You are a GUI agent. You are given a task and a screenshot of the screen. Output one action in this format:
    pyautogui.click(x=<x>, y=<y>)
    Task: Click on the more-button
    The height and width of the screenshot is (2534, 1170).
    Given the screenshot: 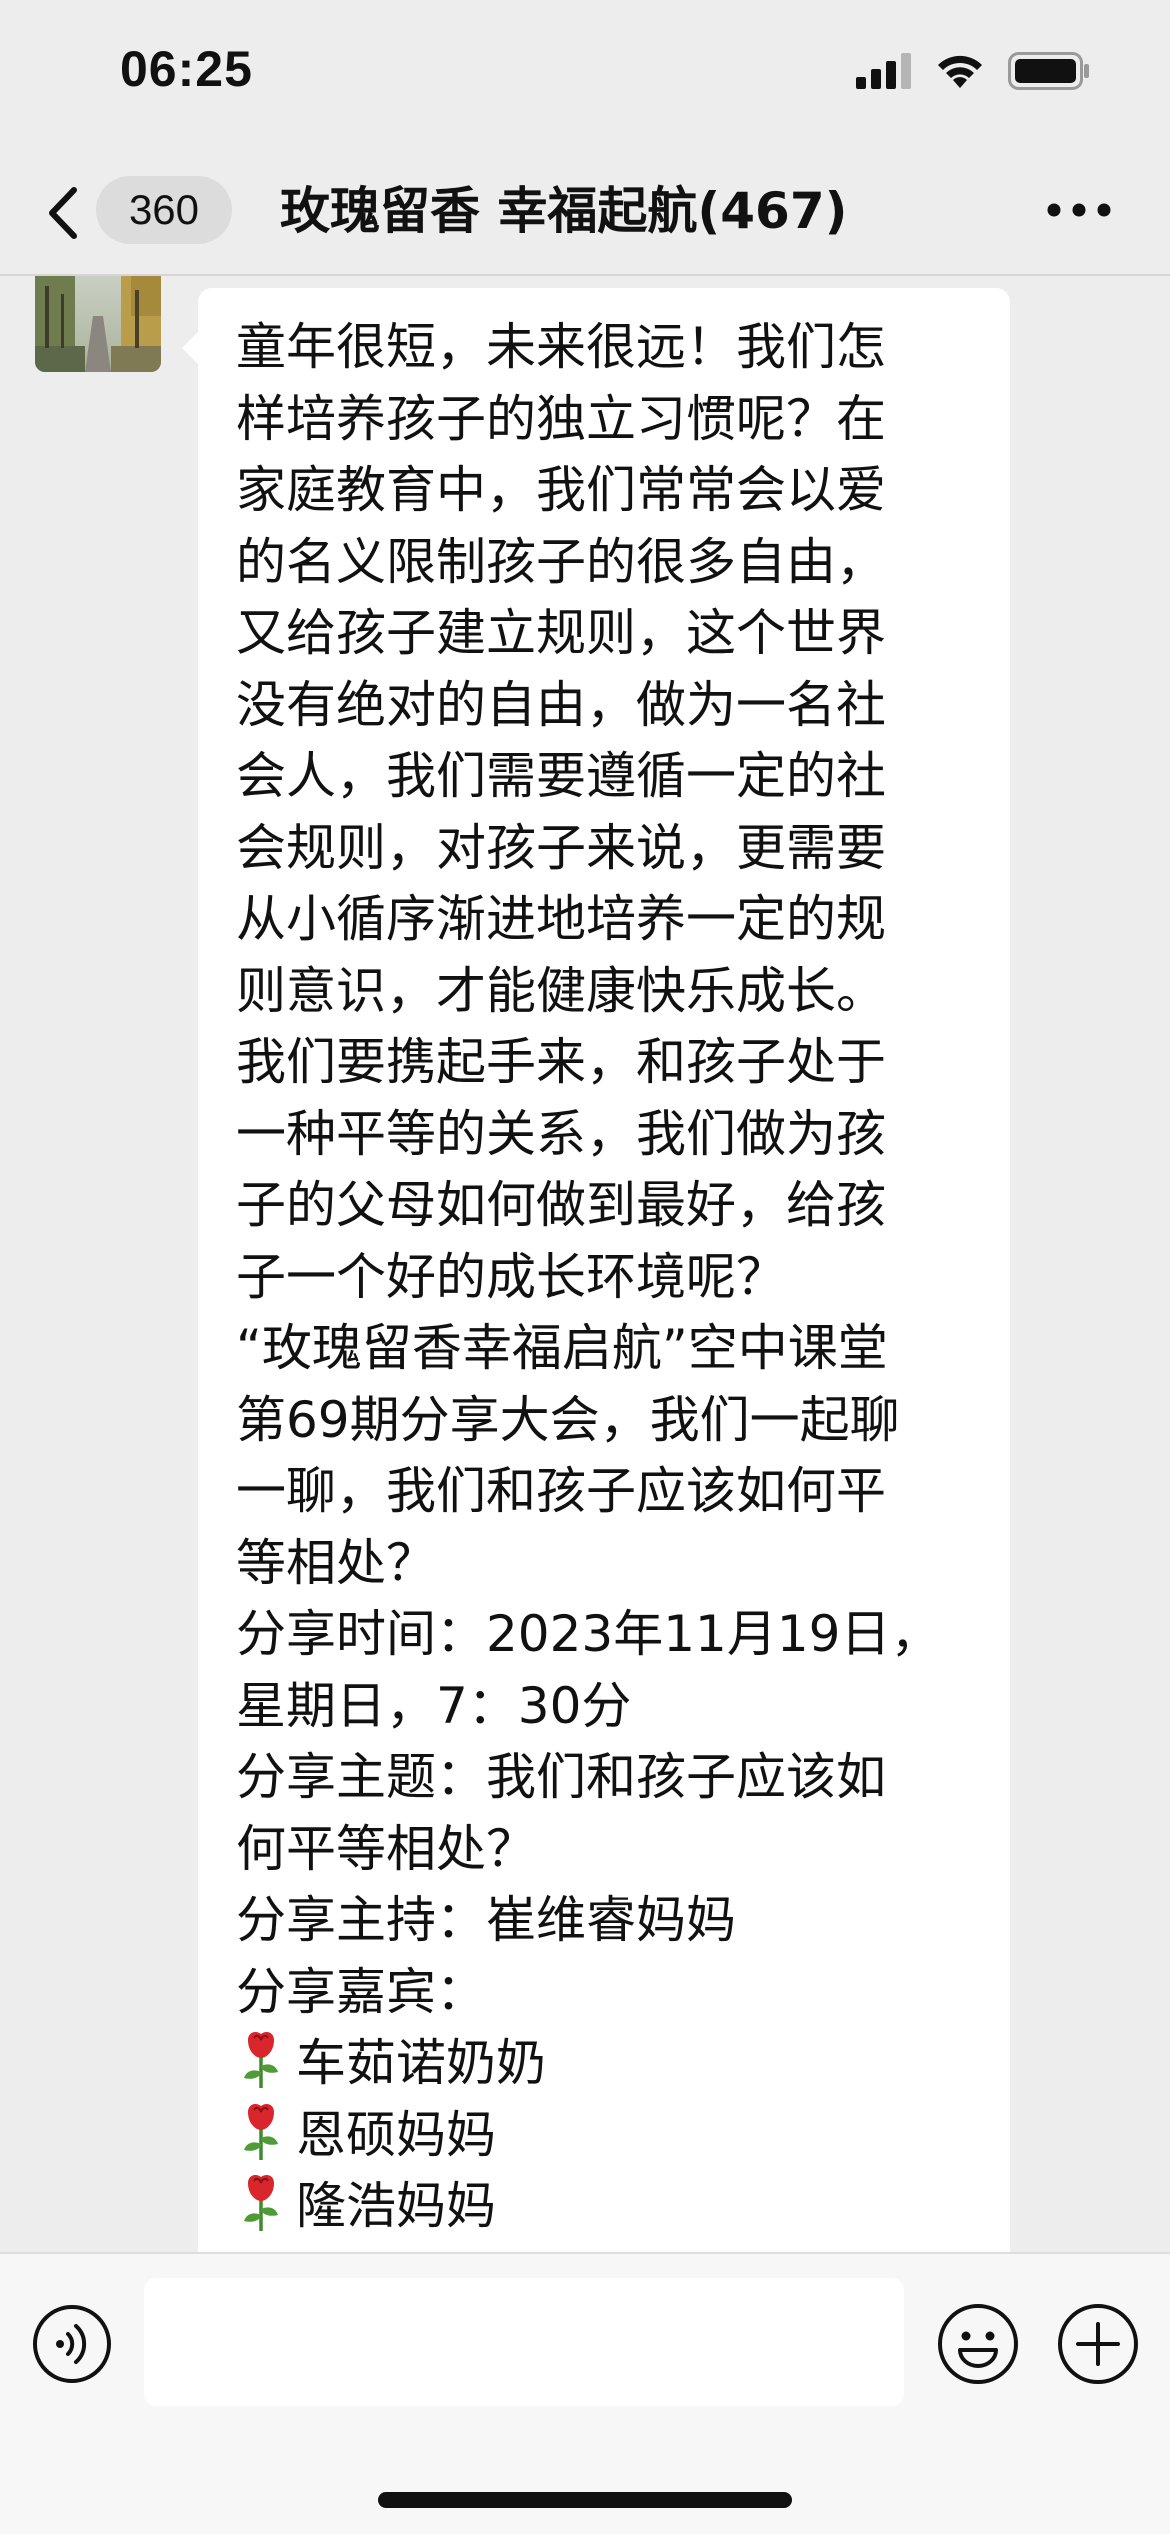 What is the action you would take?
    pyautogui.click(x=1079, y=210)
    